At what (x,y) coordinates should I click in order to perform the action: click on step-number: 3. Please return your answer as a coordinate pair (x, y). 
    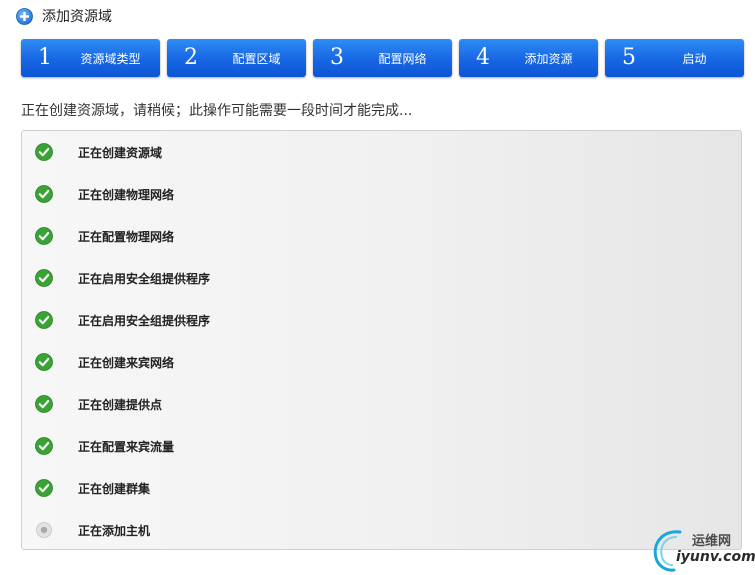
    Looking at the image, I should click on (337, 57).